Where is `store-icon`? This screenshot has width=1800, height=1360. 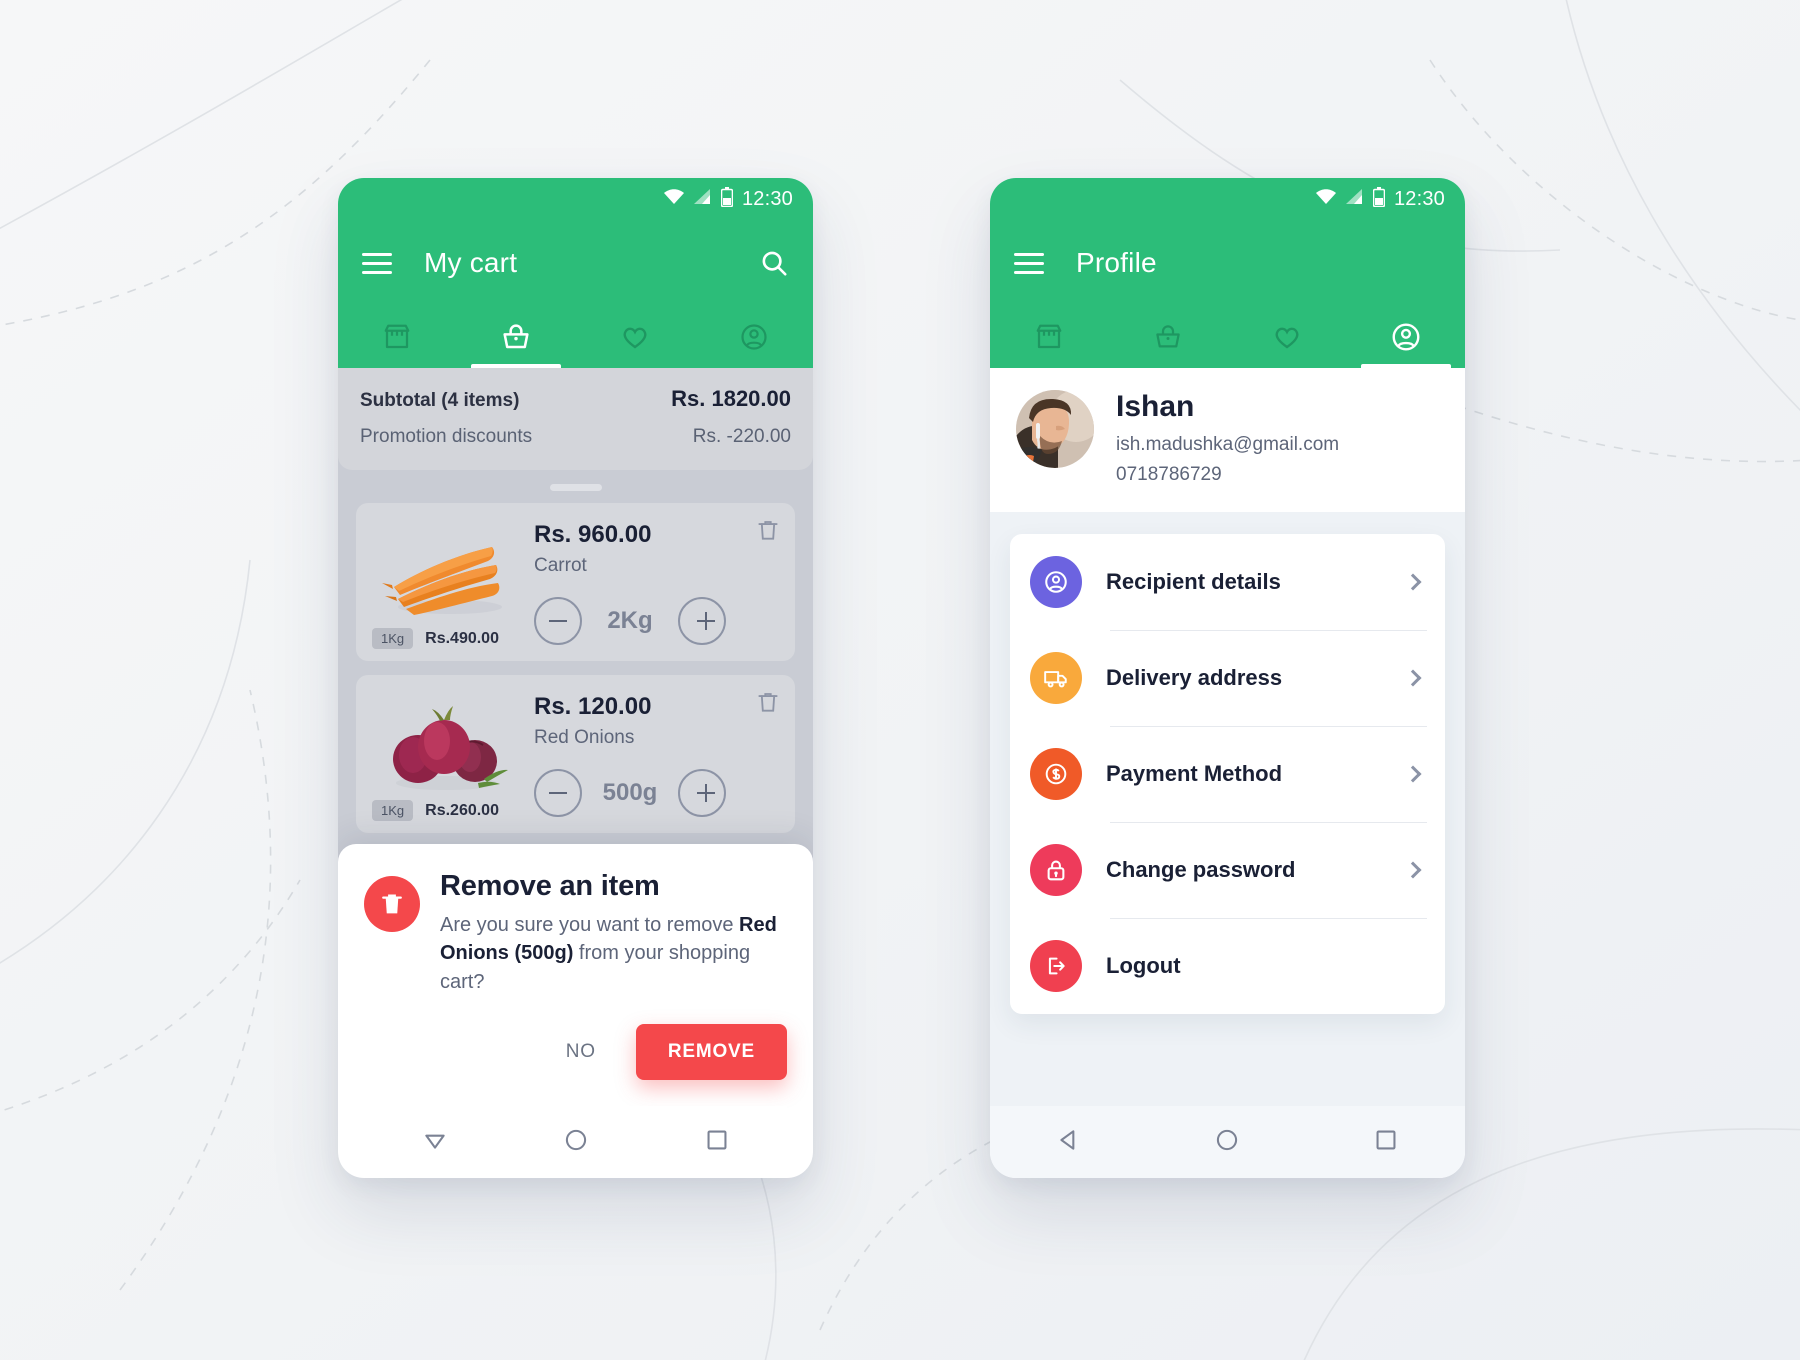 store-icon is located at coordinates (1049, 337).